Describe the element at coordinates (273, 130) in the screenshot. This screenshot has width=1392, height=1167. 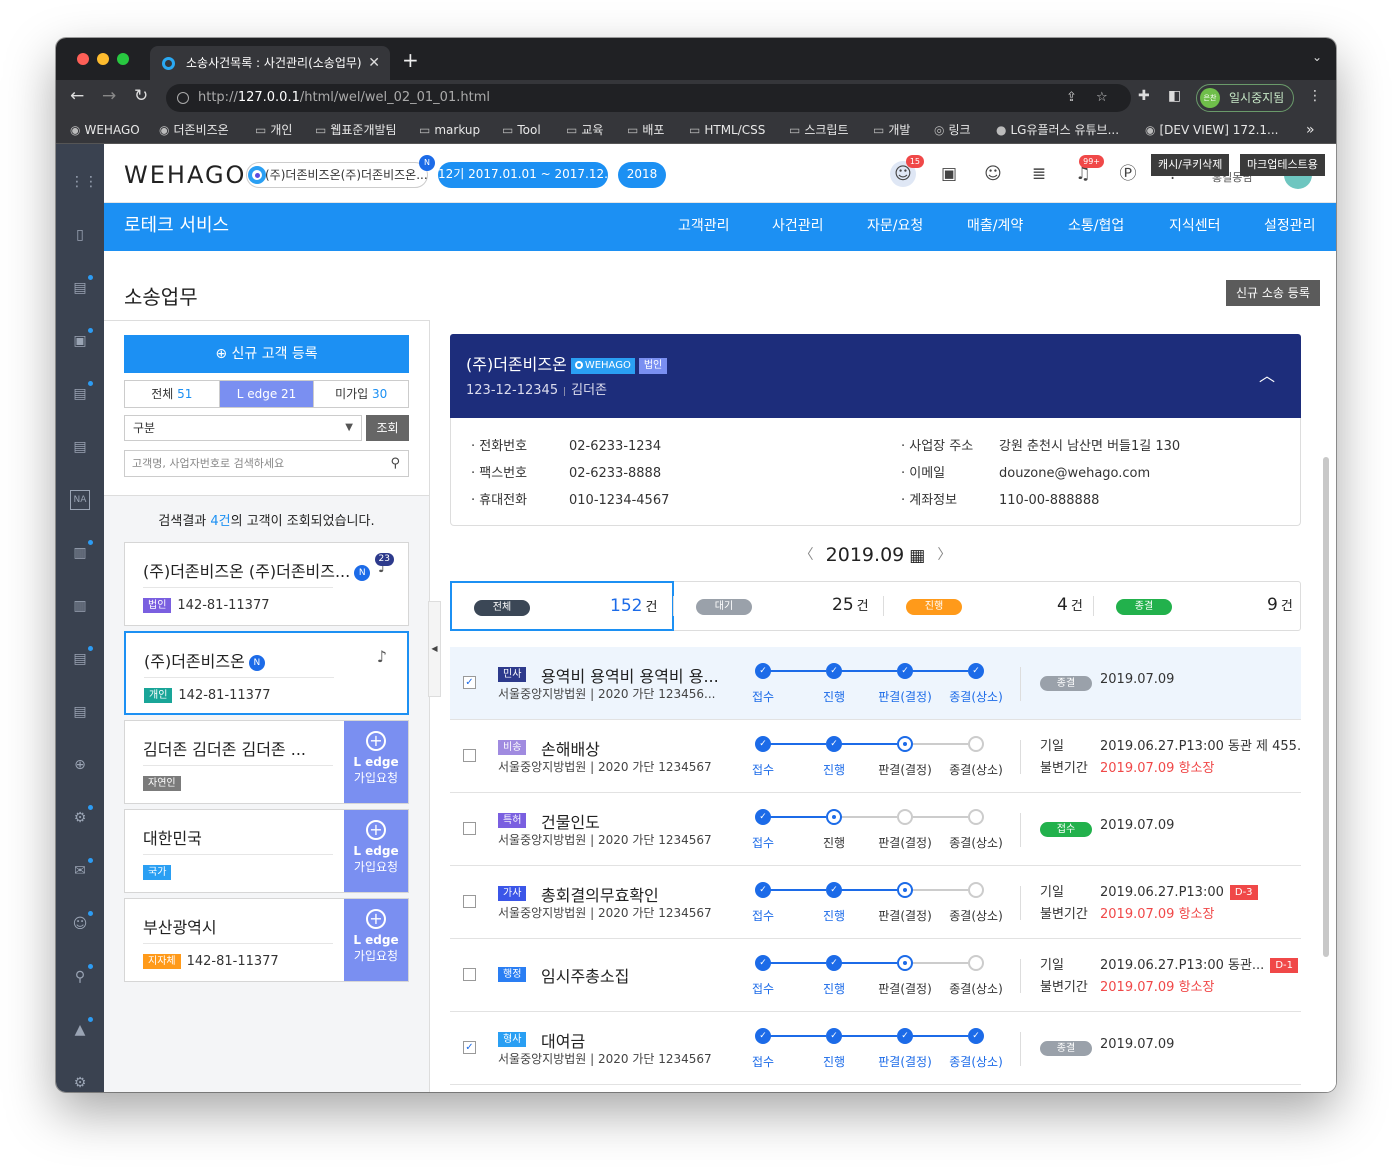
I see `bookmark-item: ▭ 개인` at that location.